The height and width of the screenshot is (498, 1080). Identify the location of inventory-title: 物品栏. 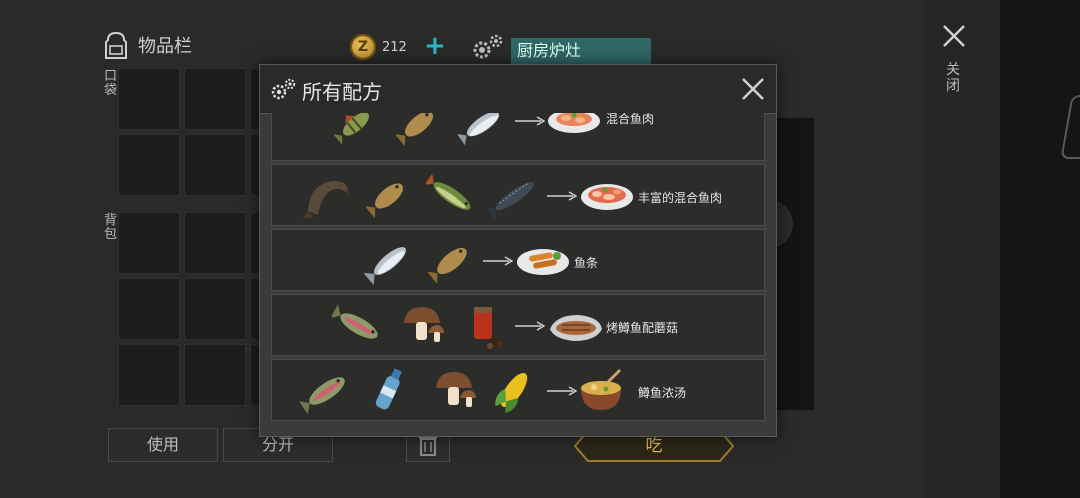
(165, 46).